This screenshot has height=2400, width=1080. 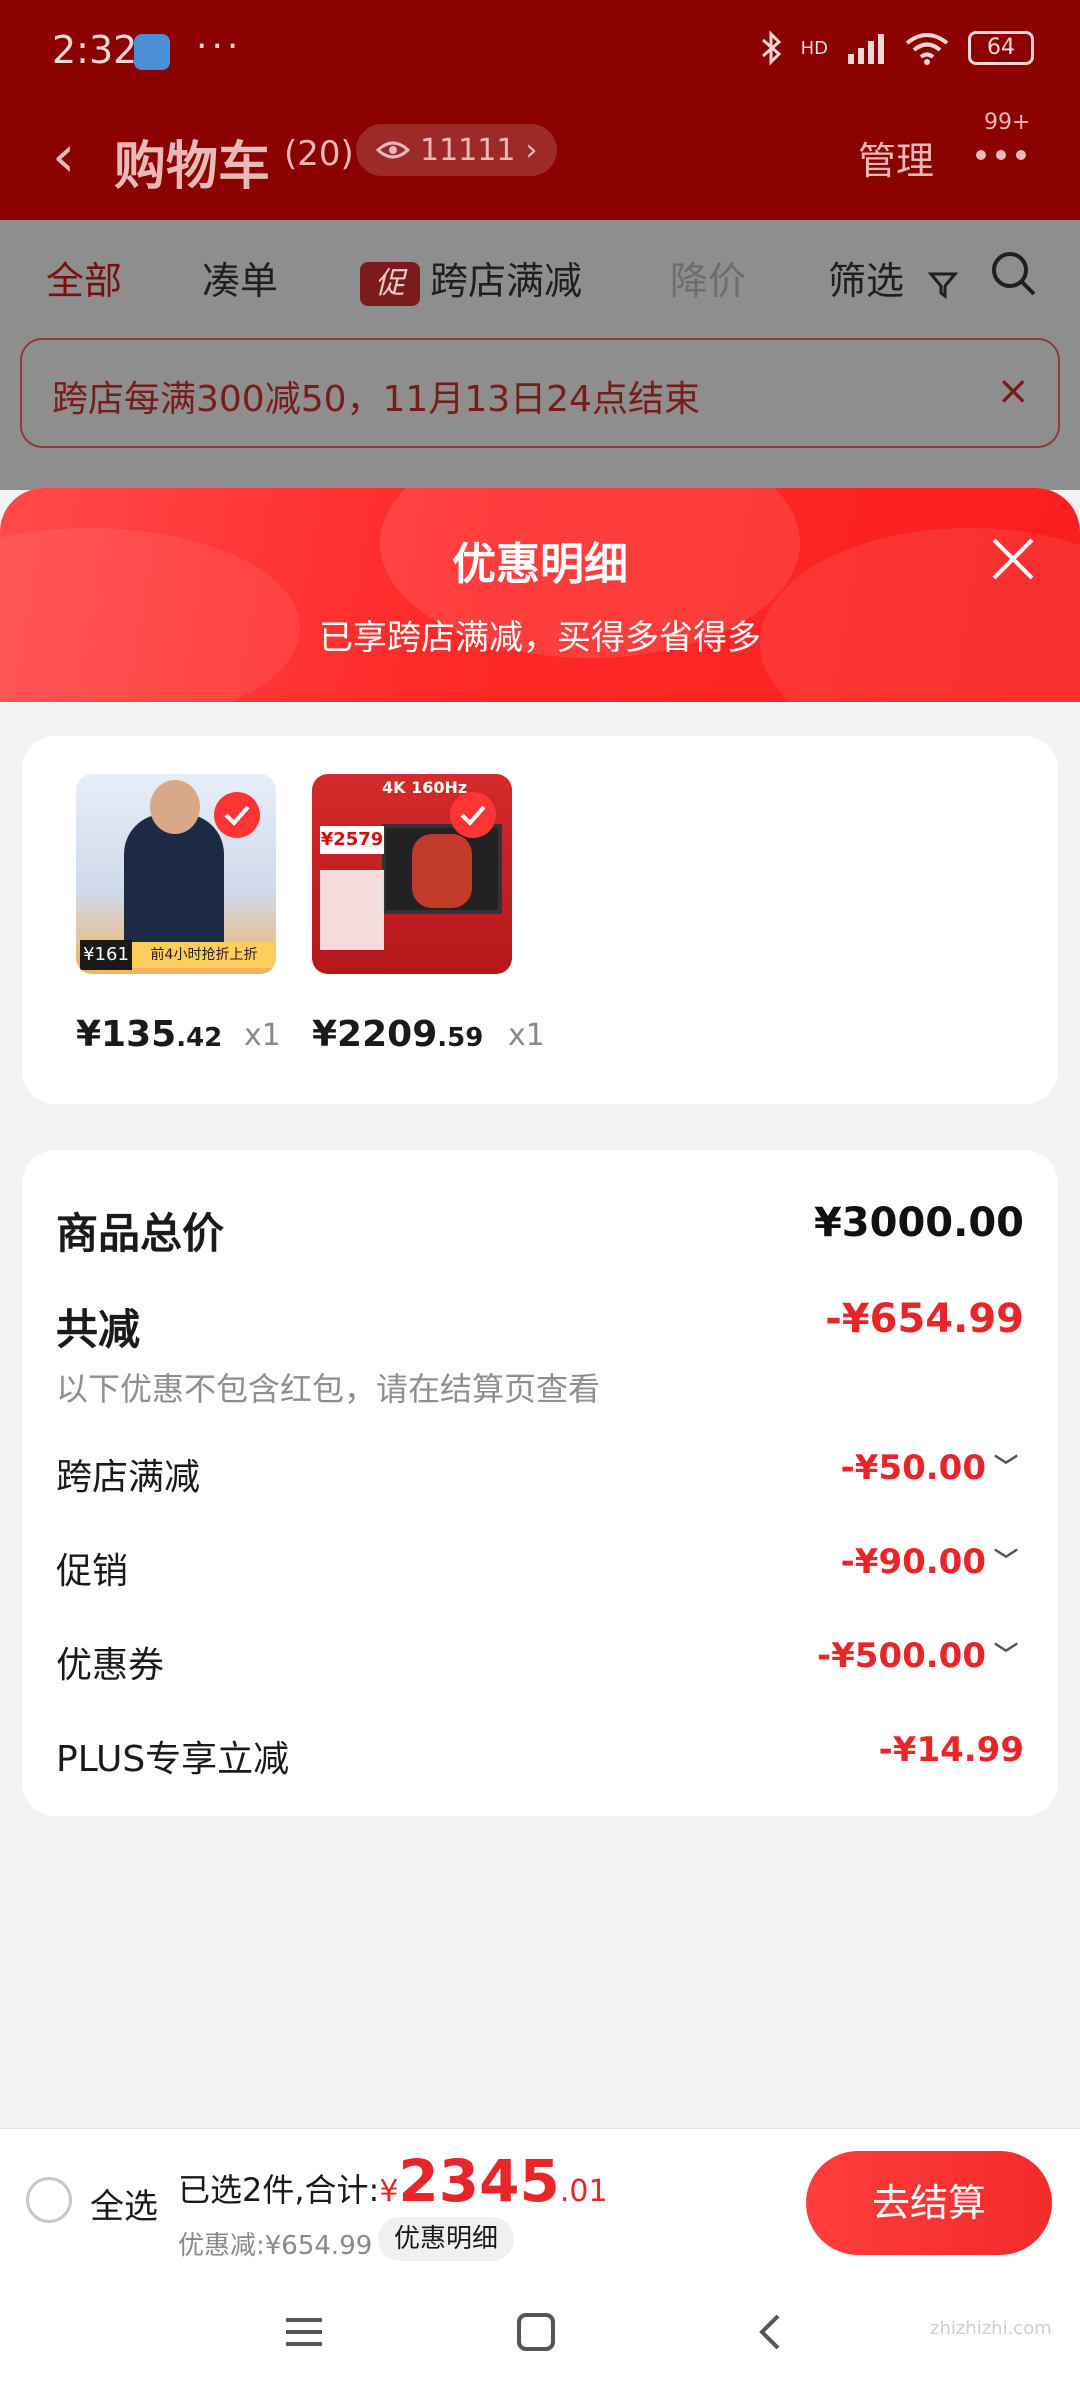 What do you see at coordinates (479, 2181) in the screenshot?
I see `total-amount-int: 2345` at bounding box center [479, 2181].